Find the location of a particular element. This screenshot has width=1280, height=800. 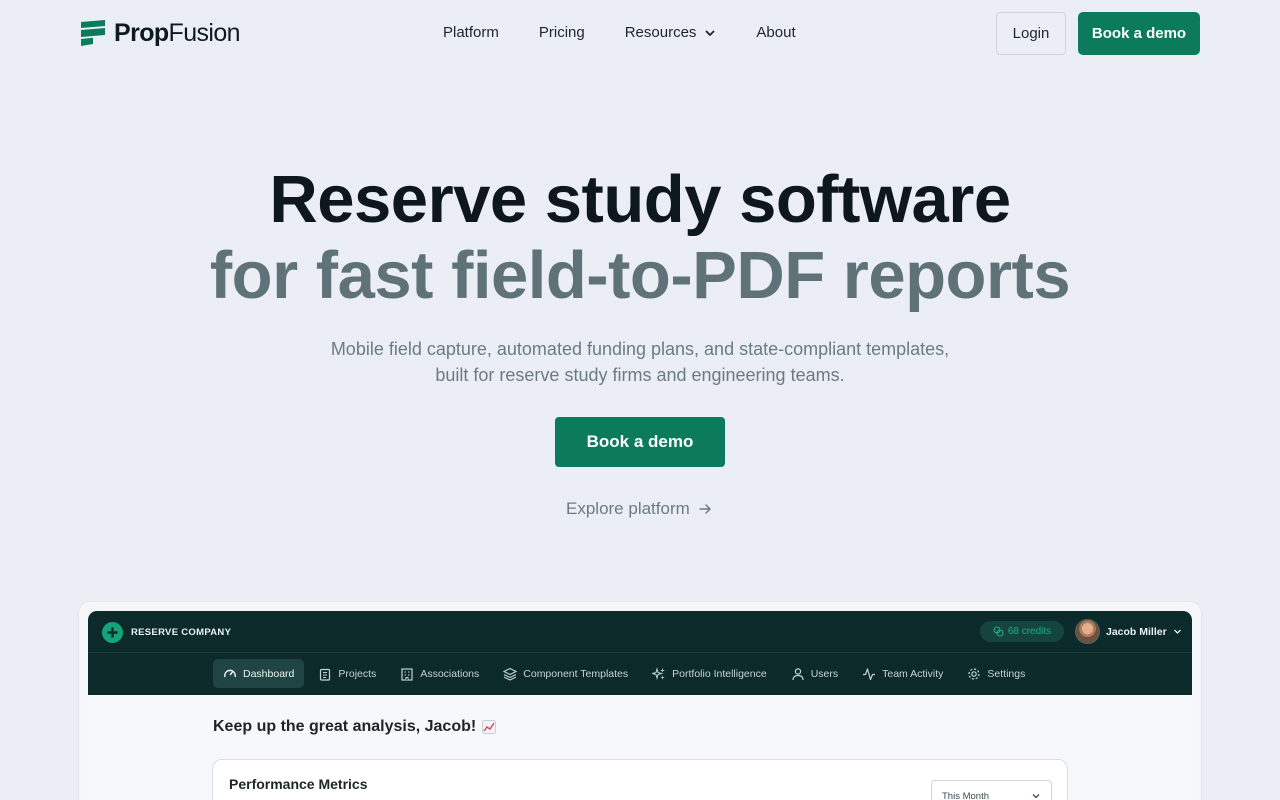

chart-increasing-icon is located at coordinates (489, 727).